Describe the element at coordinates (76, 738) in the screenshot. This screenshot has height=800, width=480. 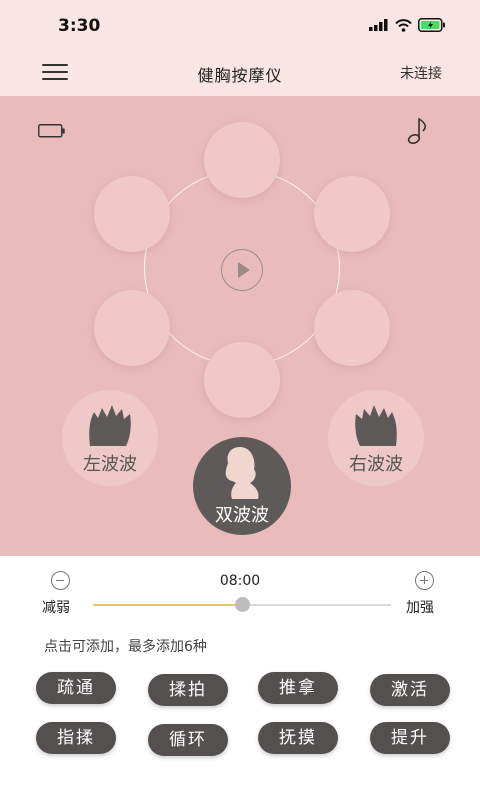
I see `mode-button: 指揉` at that location.